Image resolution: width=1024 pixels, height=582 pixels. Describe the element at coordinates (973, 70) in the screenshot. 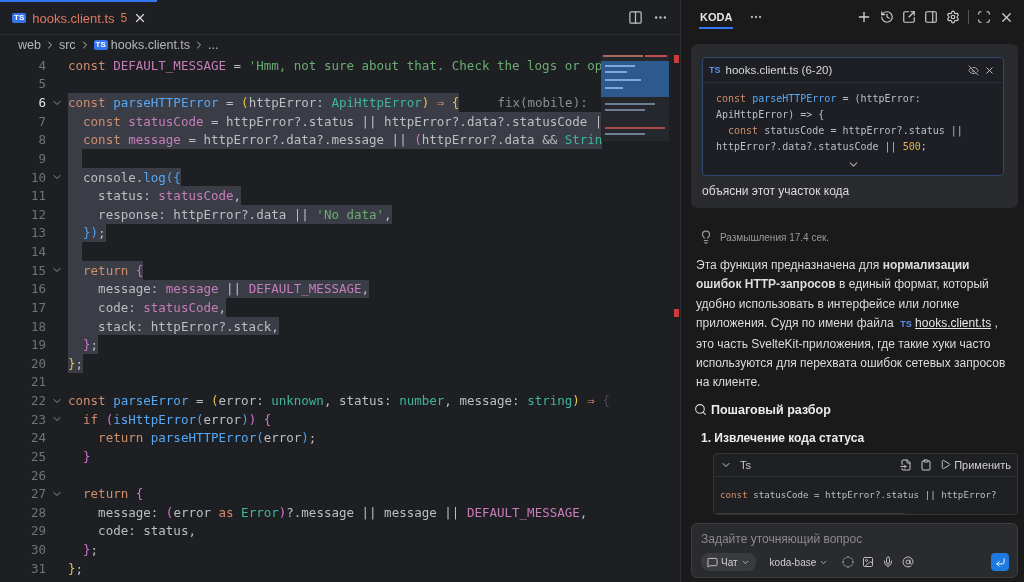

I see `eye-off-icon` at that location.